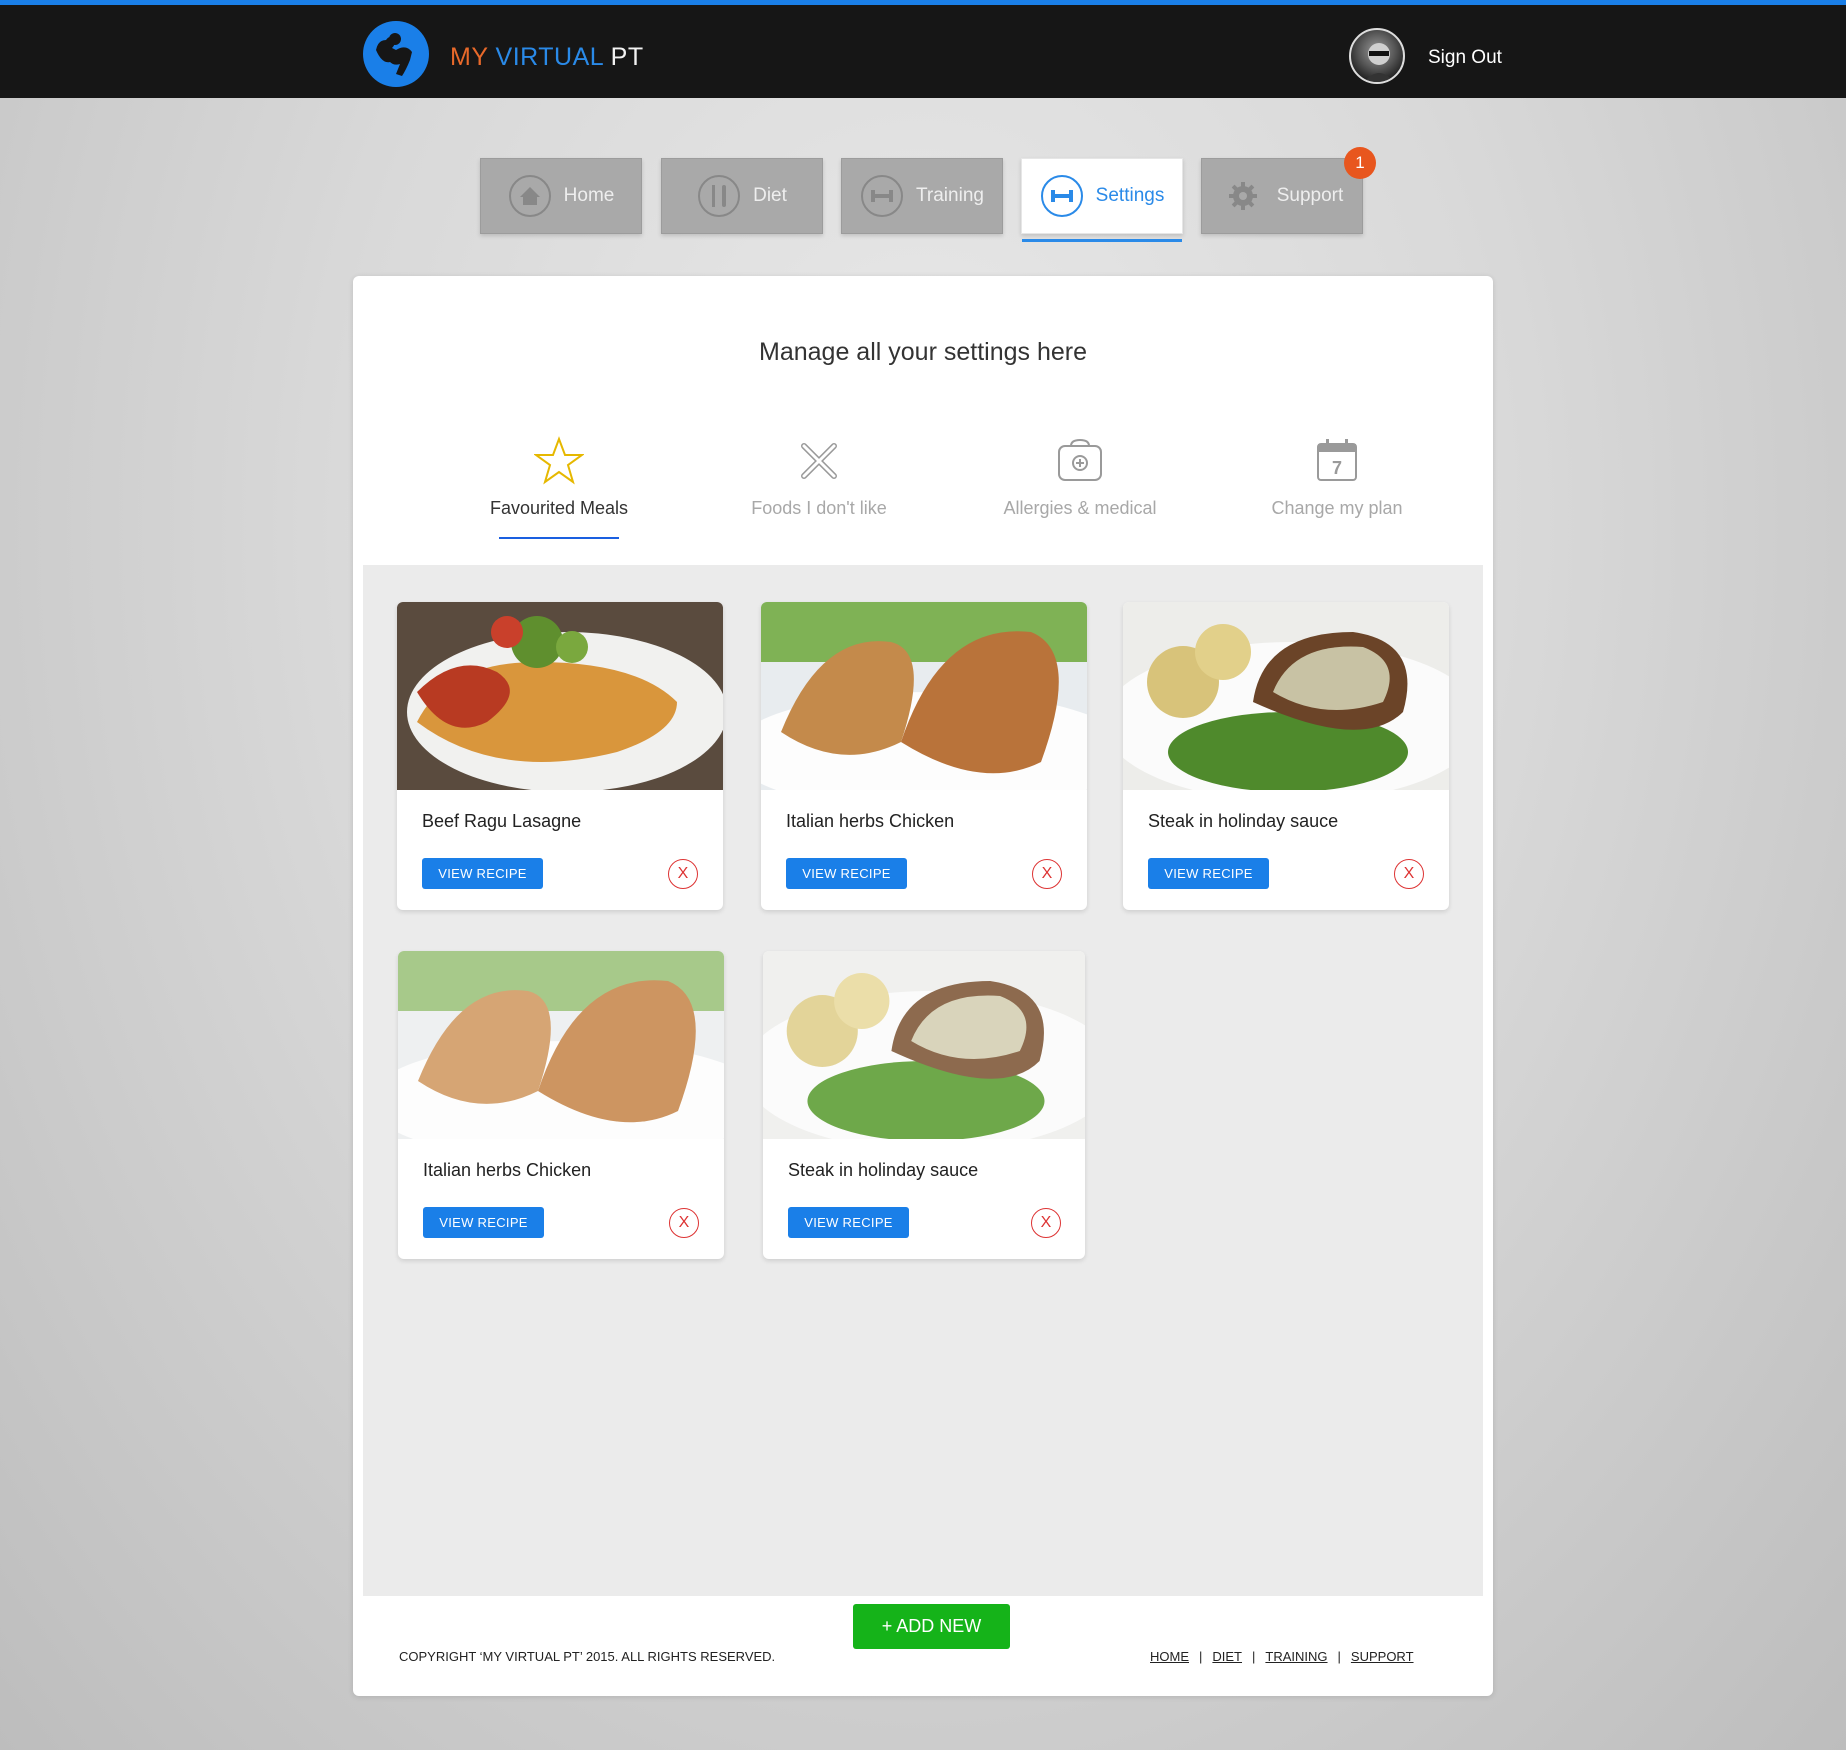 This screenshot has width=1846, height=1750. I want to click on notification-badge: 1, so click(1360, 163).